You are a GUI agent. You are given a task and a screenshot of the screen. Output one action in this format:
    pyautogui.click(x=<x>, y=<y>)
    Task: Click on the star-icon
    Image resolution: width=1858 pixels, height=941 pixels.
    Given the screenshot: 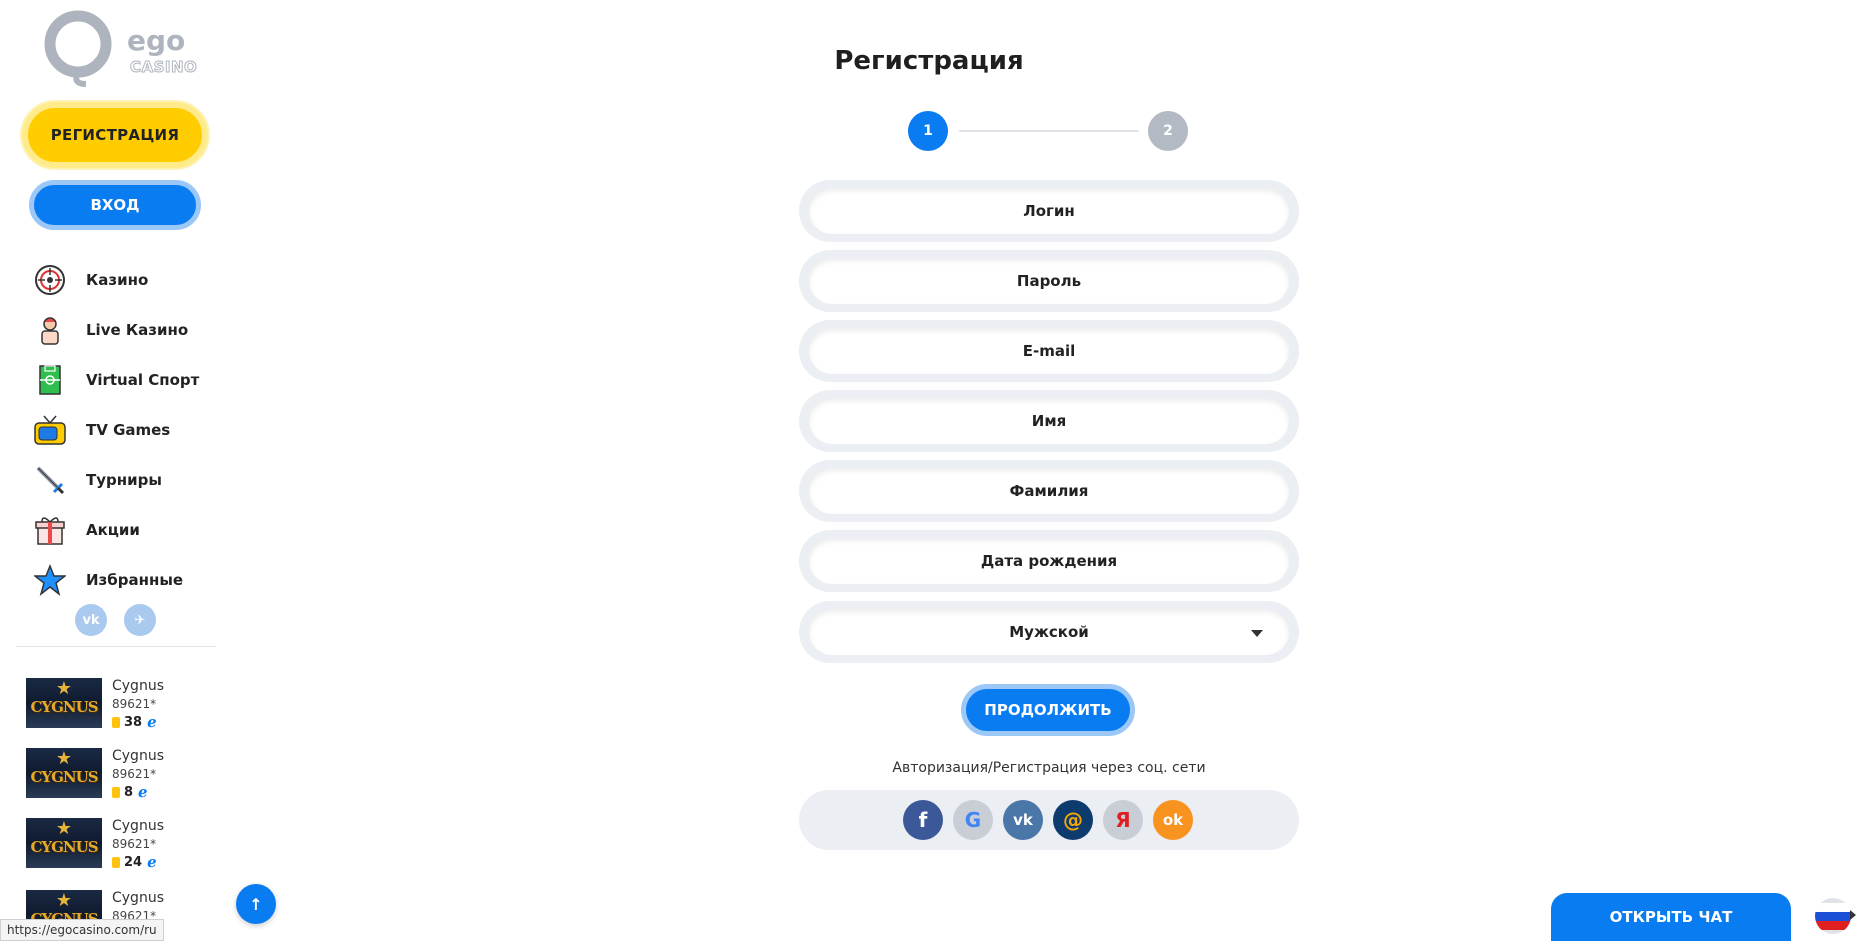 What is the action you would take?
    pyautogui.click(x=50, y=580)
    